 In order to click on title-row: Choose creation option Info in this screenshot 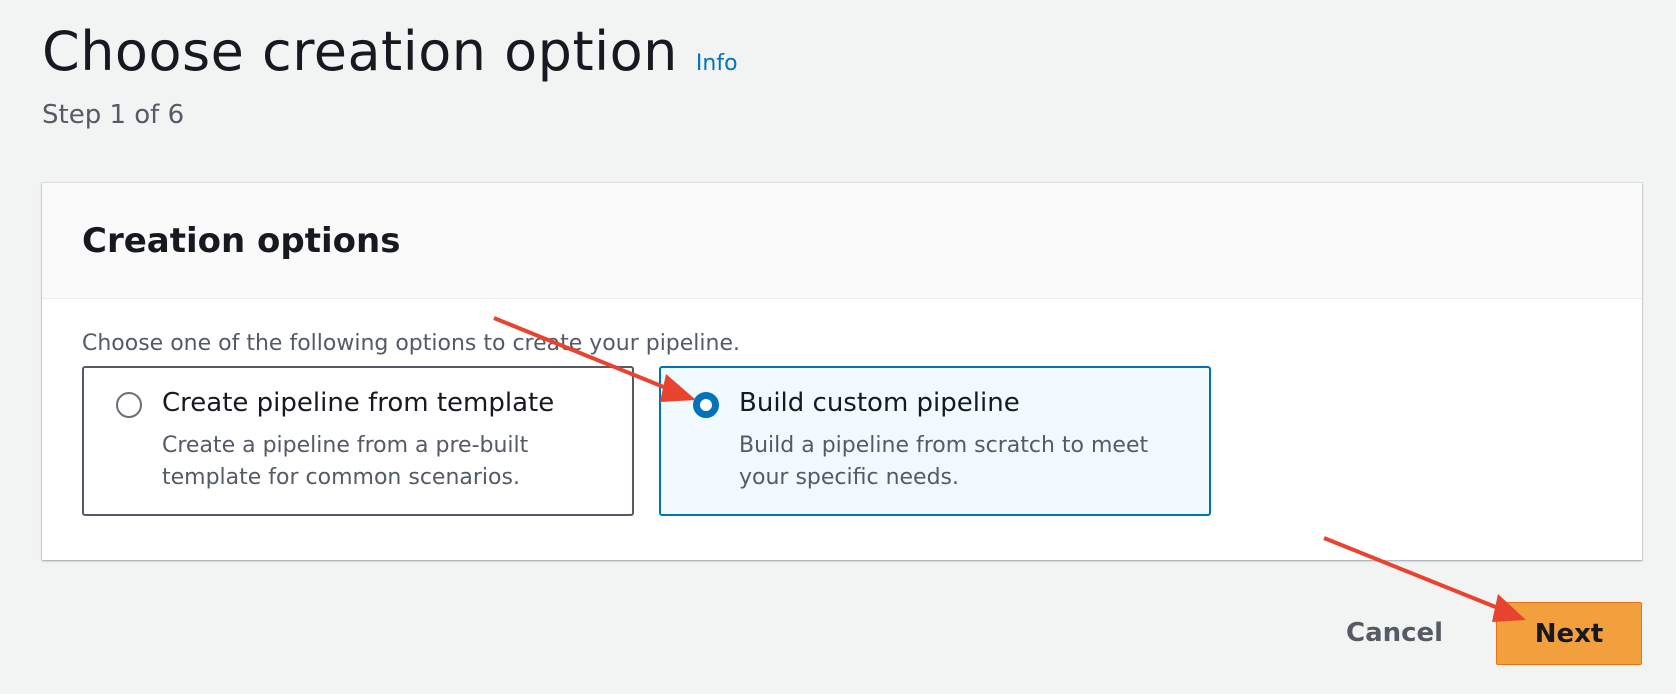, I will do `click(390, 52)`.